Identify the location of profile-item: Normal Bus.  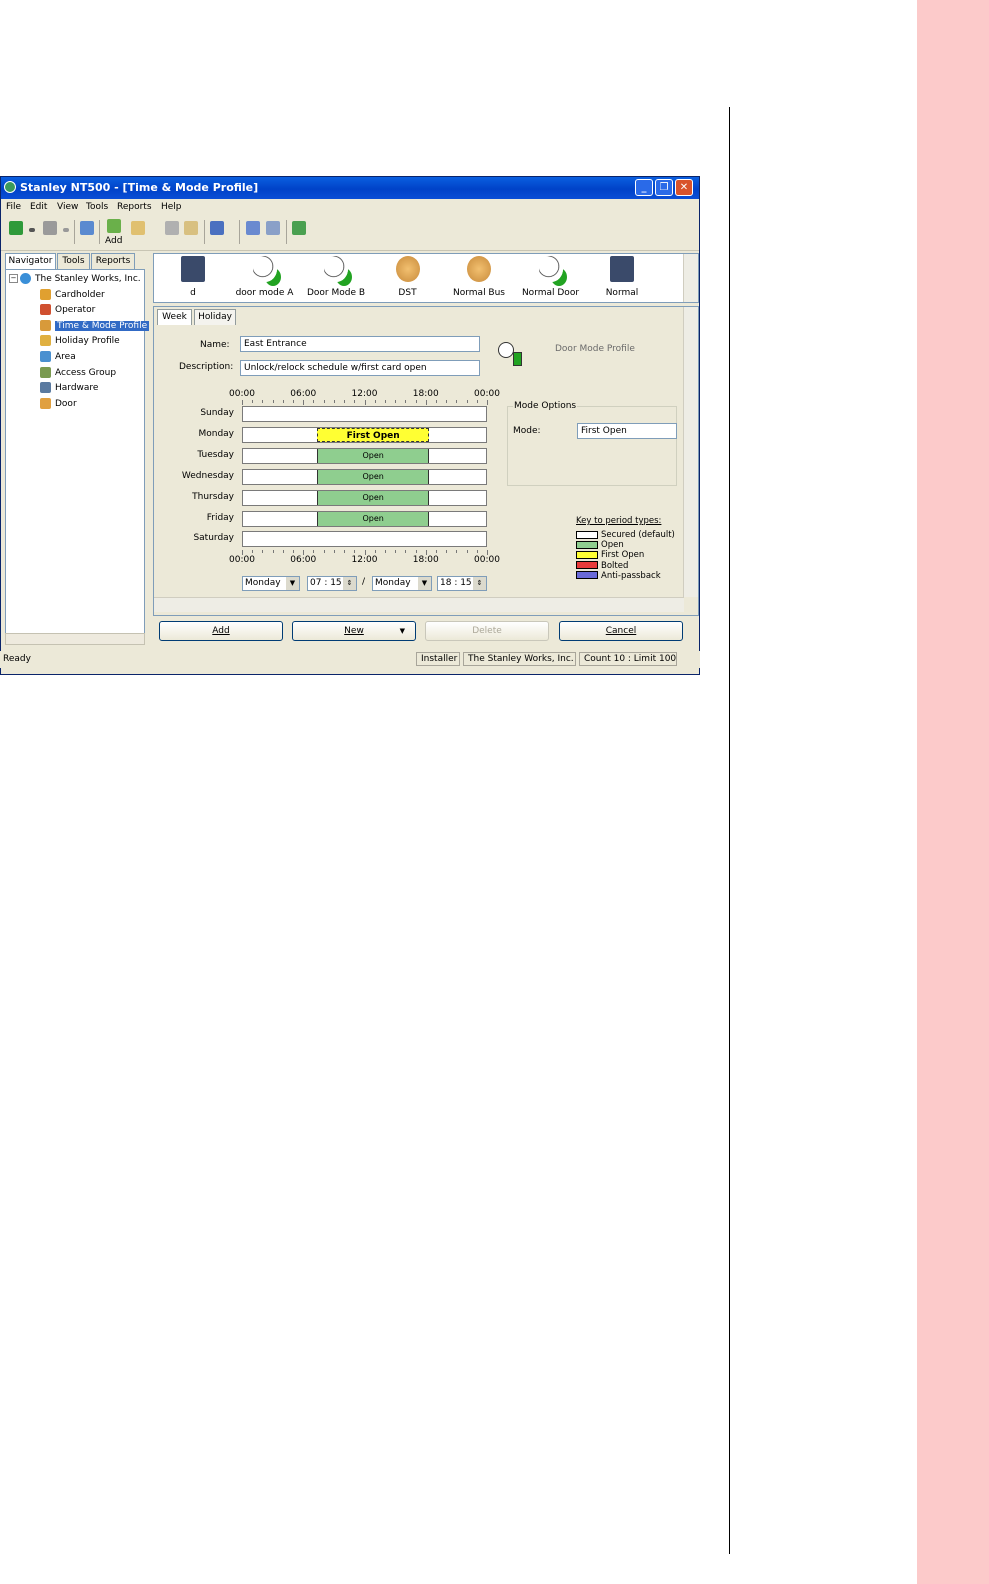
(479, 277).